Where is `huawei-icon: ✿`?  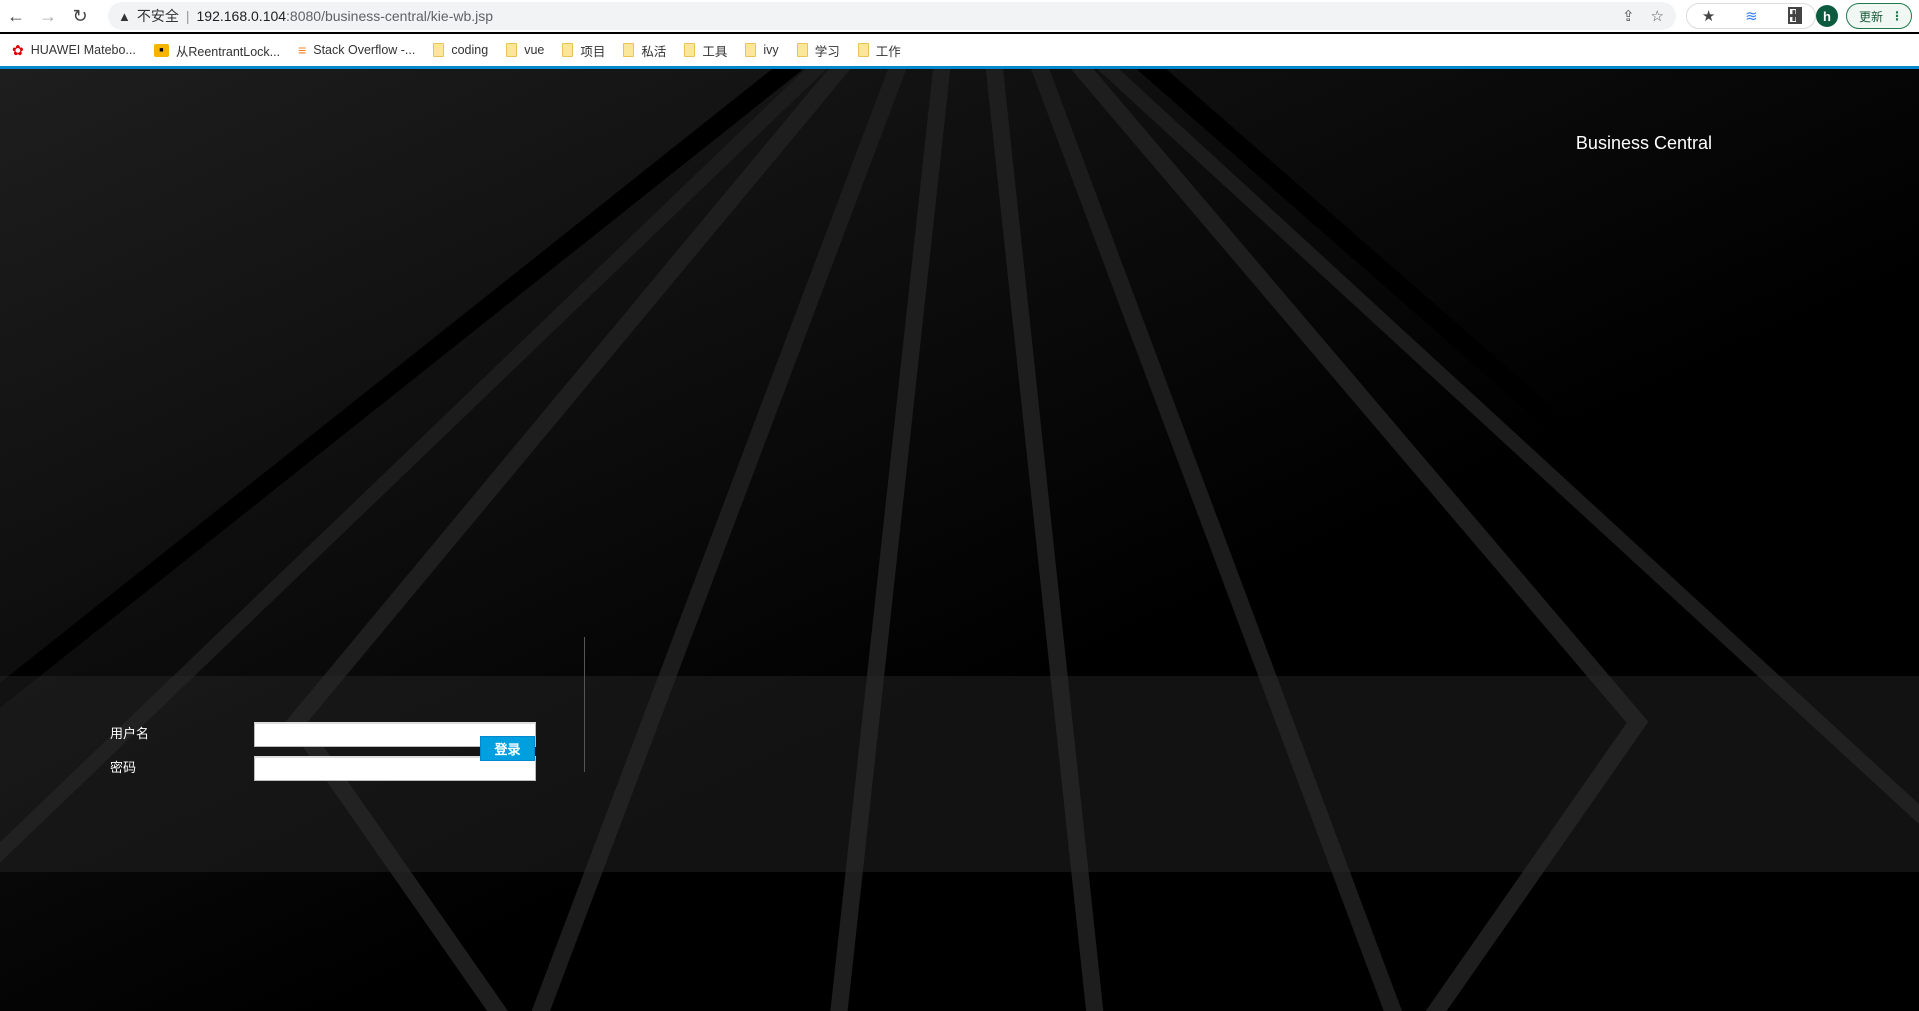 huawei-icon: ✿ is located at coordinates (18, 49).